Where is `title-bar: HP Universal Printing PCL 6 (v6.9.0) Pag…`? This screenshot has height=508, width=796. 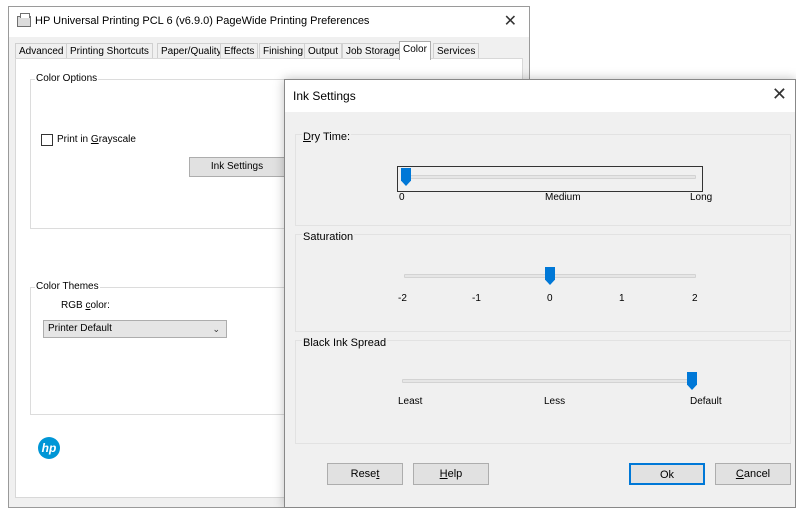
title-bar: HP Universal Printing PCL 6 (v6.9.0) Pag… is located at coordinates (269, 22).